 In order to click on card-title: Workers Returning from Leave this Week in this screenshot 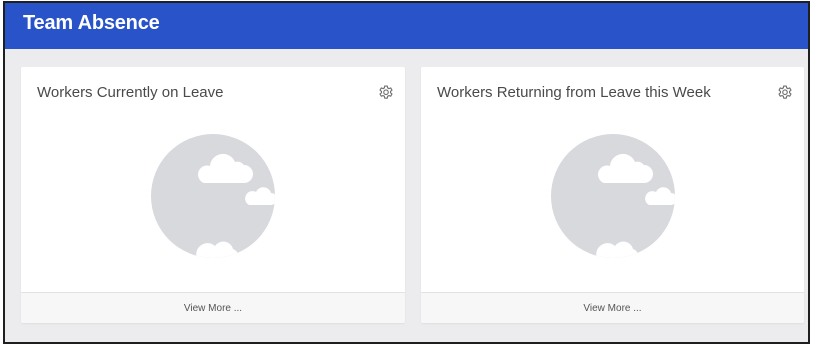, I will do `click(574, 92)`.